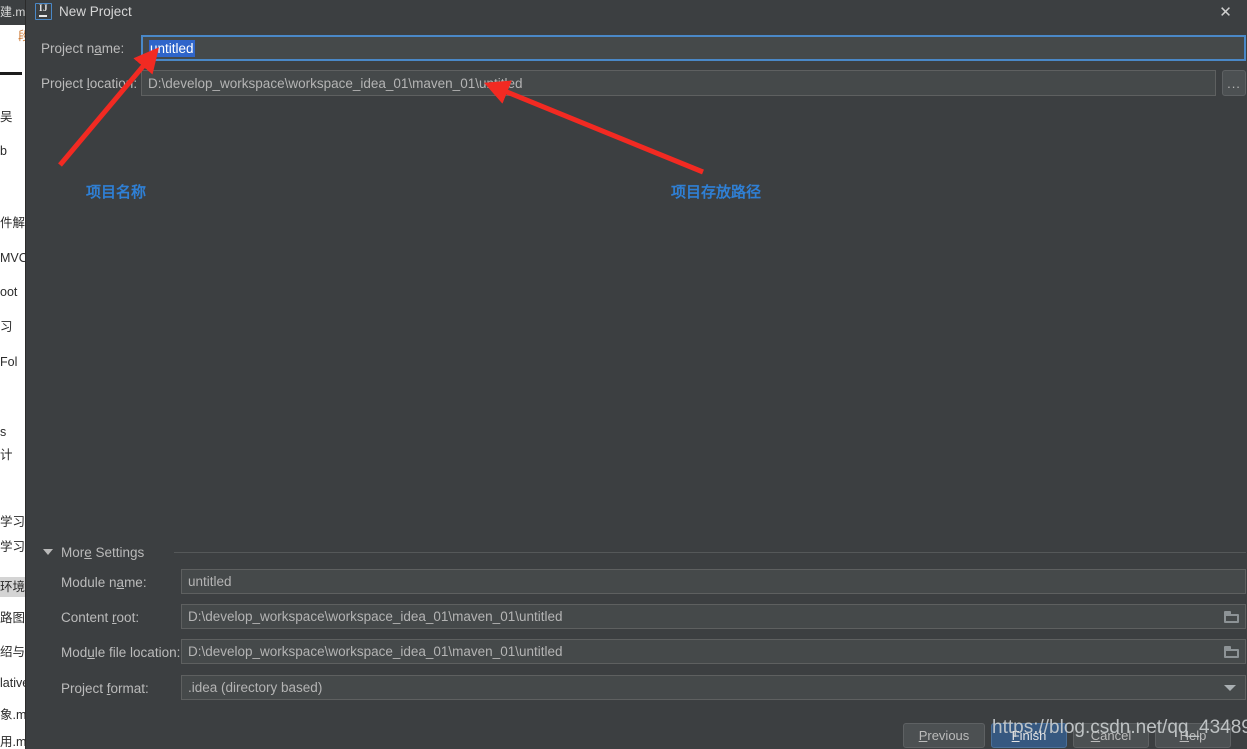 The width and height of the screenshot is (1247, 749). I want to click on project-name-input: untitled, so click(693, 48).